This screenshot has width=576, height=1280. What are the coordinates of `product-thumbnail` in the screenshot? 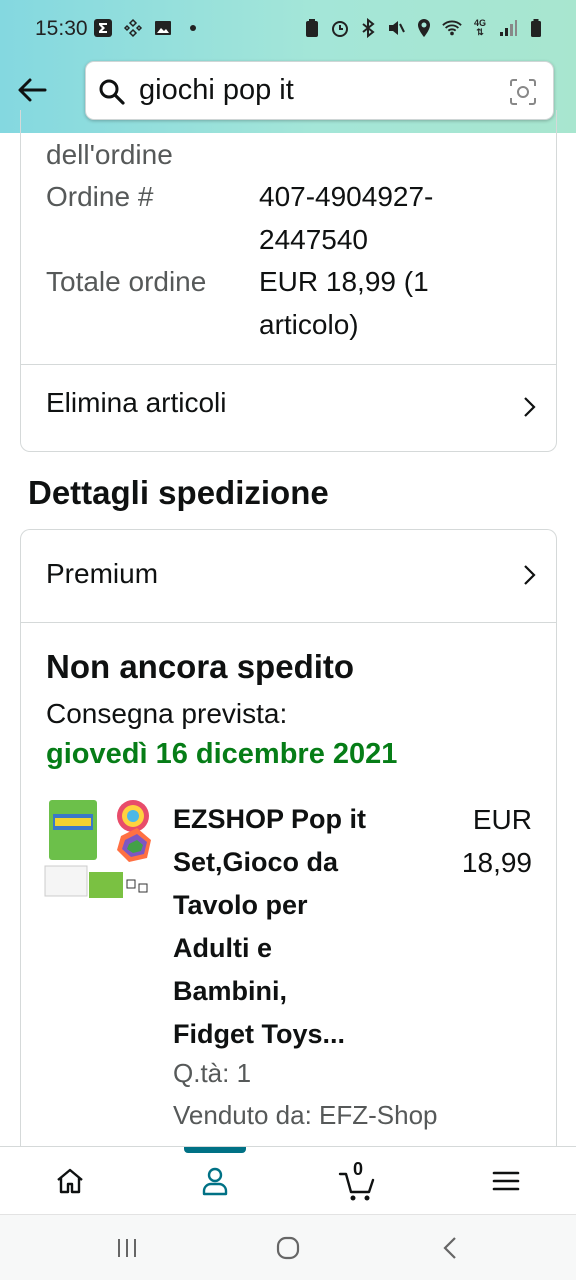 It's located at (99, 852).